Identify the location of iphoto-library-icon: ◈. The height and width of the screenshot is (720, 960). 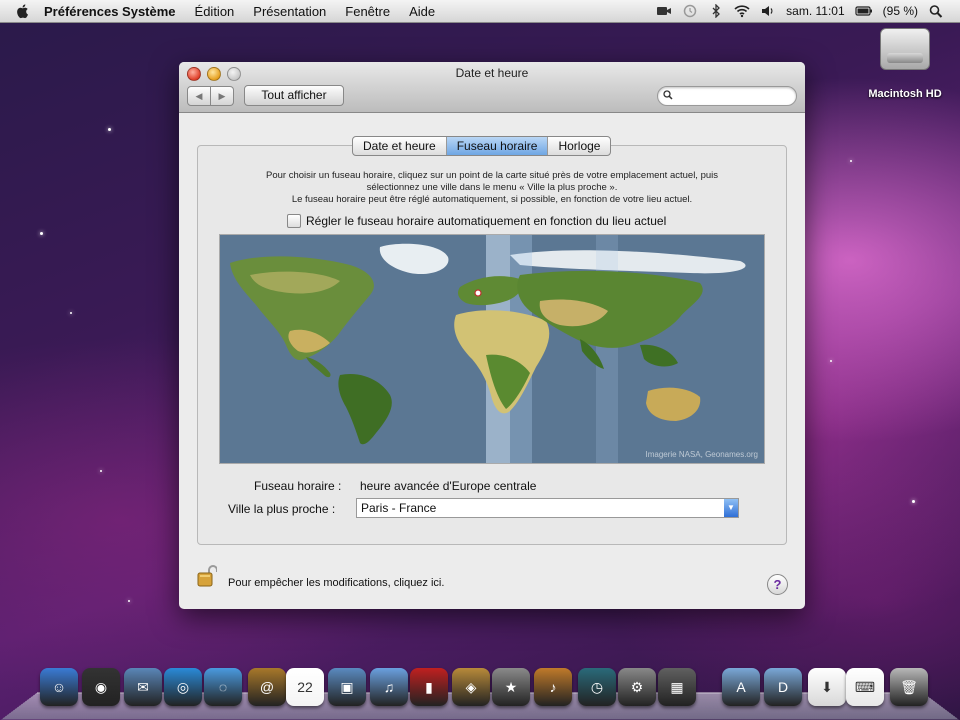
(471, 687).